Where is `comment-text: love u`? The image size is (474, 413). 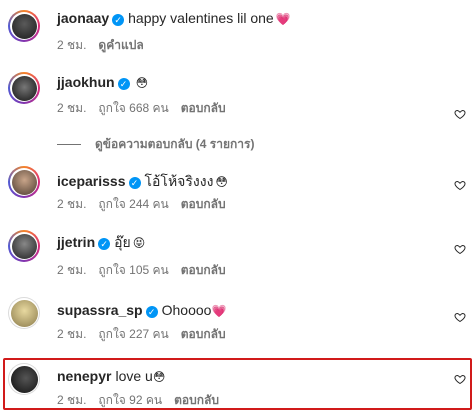 comment-text: love u is located at coordinates (134, 376).